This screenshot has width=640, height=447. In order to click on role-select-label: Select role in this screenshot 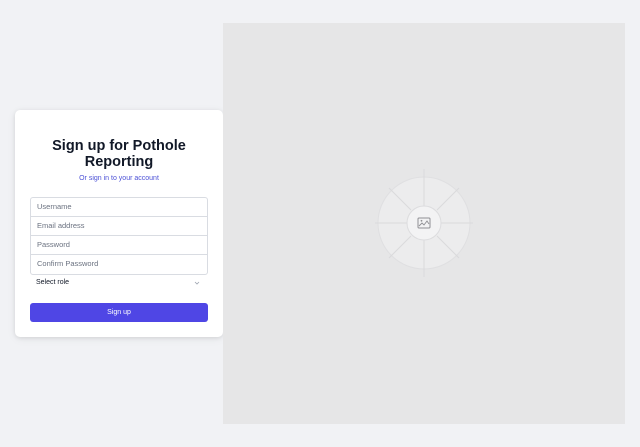, I will do `click(53, 282)`.